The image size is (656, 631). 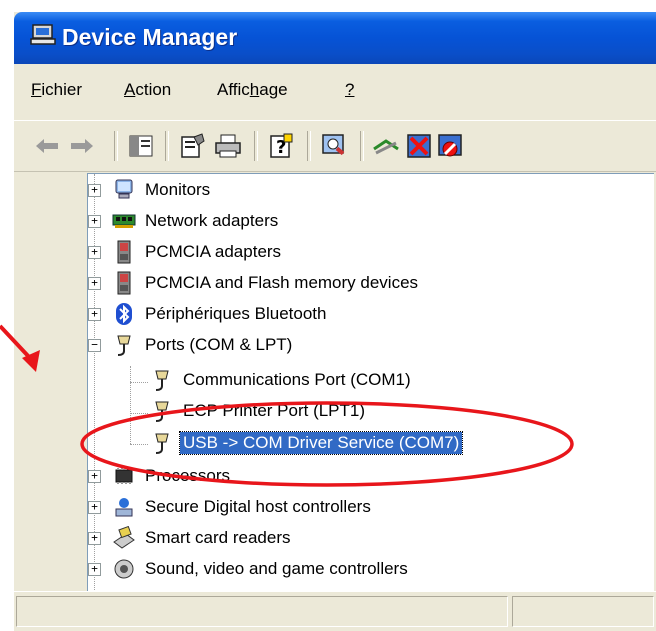 What do you see at coordinates (228, 146) in the screenshot?
I see `print-icon` at bounding box center [228, 146].